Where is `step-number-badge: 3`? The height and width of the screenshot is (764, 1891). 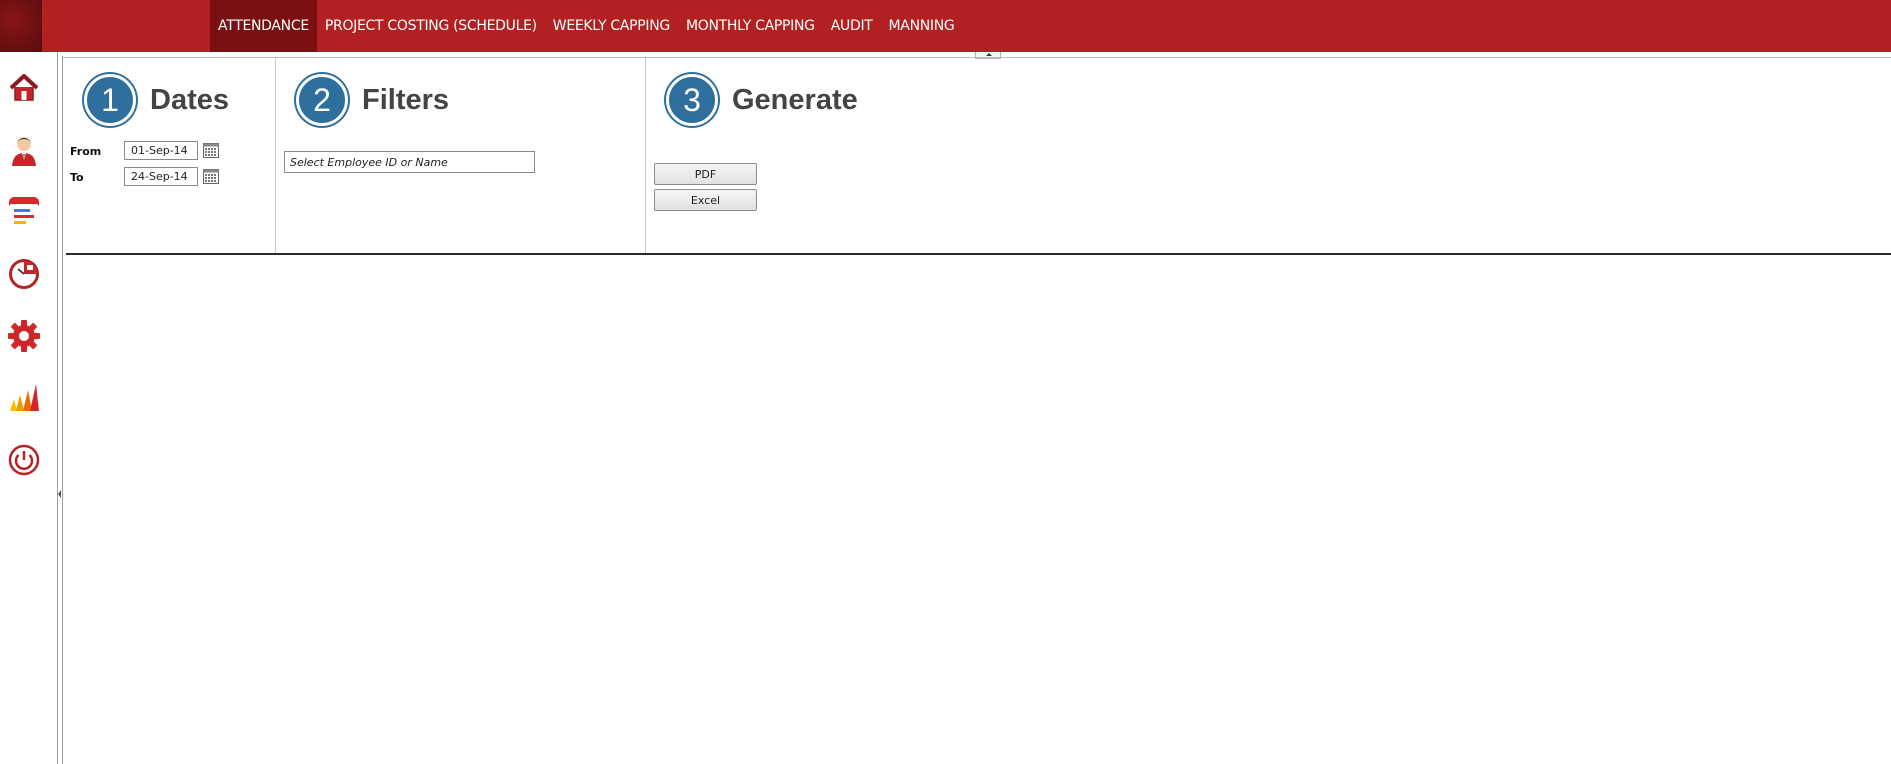 step-number-badge: 3 is located at coordinates (692, 100).